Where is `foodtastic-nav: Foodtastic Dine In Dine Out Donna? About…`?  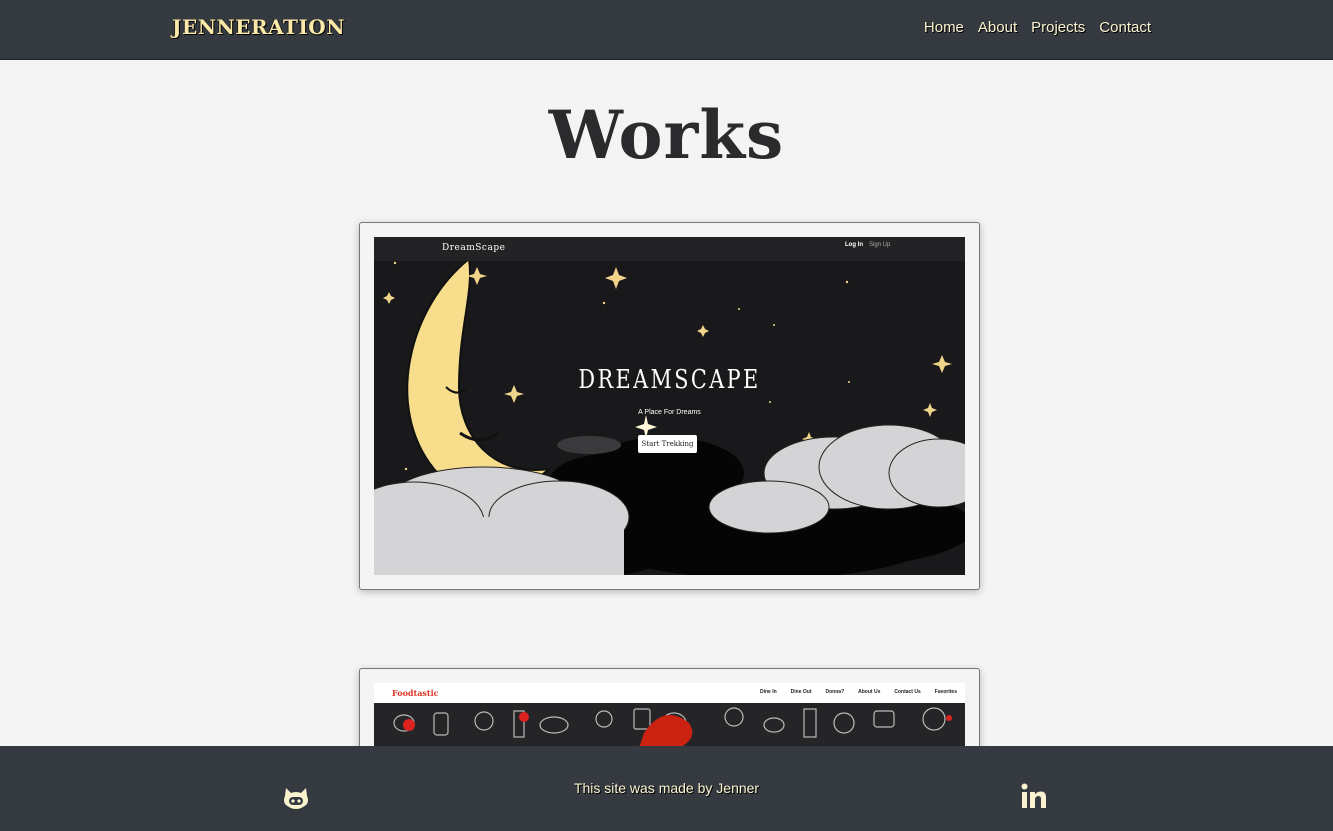
foodtastic-nav: Foodtastic Dine In Dine Out Donna? About… is located at coordinates (669, 693).